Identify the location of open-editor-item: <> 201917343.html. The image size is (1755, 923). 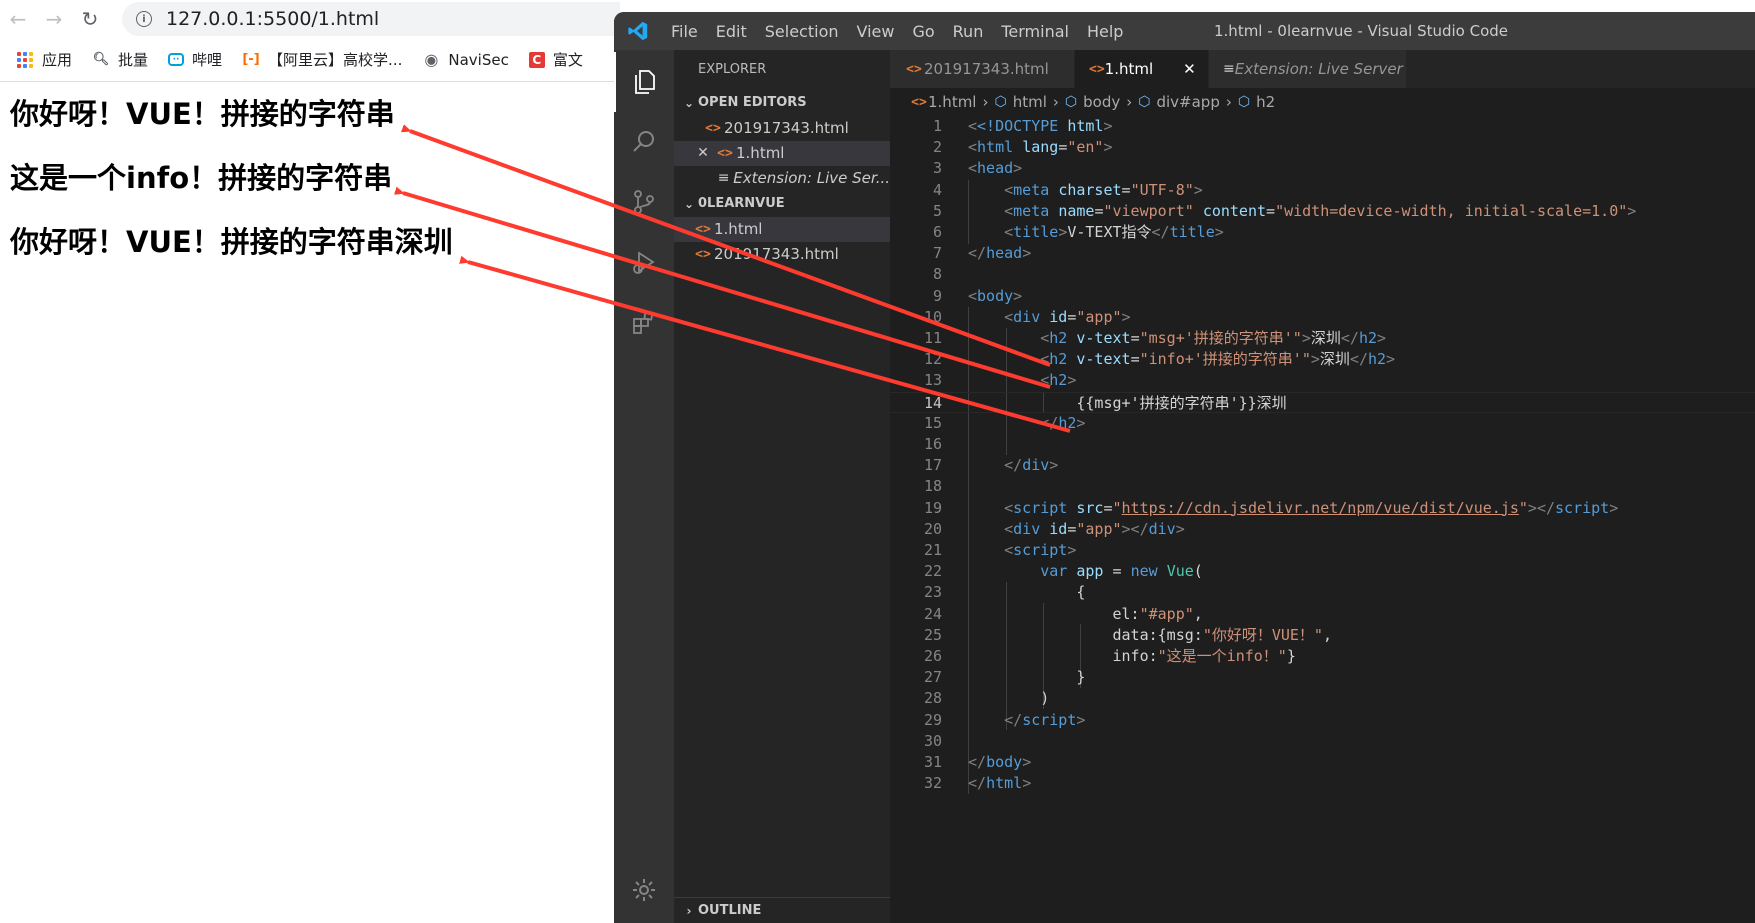
(782, 128).